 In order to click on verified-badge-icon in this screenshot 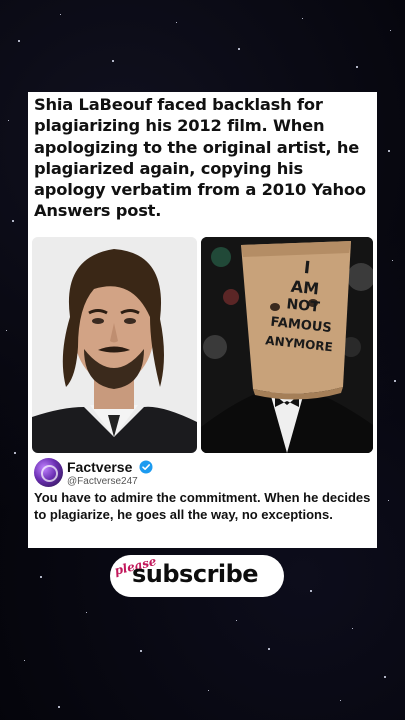, I will do `click(146, 467)`.